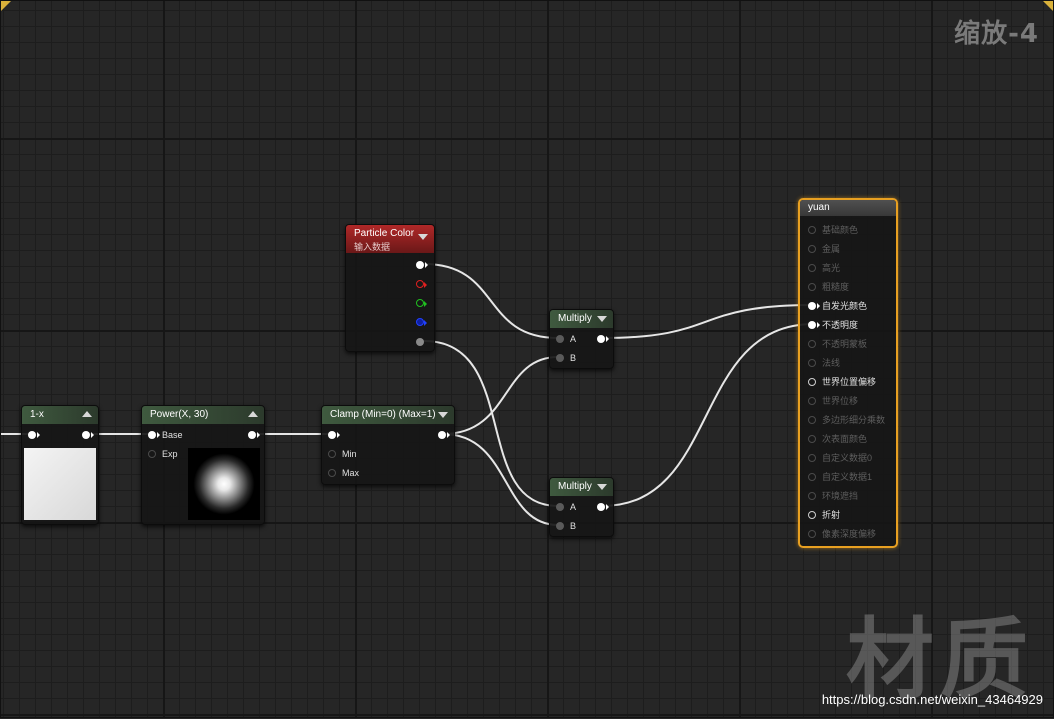  What do you see at coordinates (165, 435) in the screenshot?
I see `power-base-pin-row: Base` at bounding box center [165, 435].